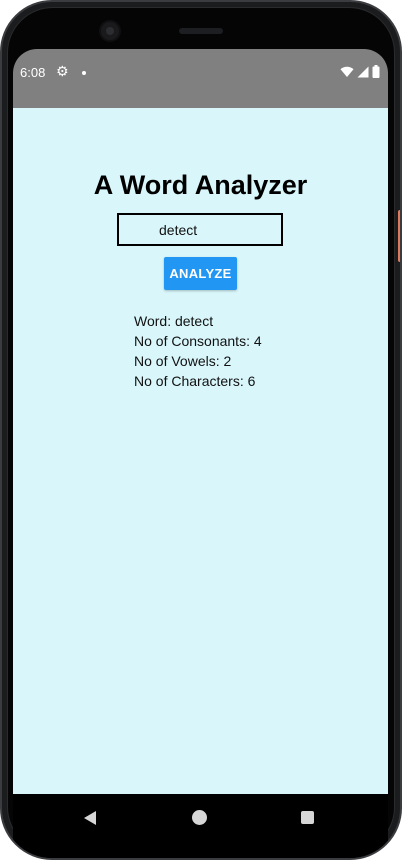  Describe the element at coordinates (90, 818) in the screenshot. I see `back-icon` at that location.